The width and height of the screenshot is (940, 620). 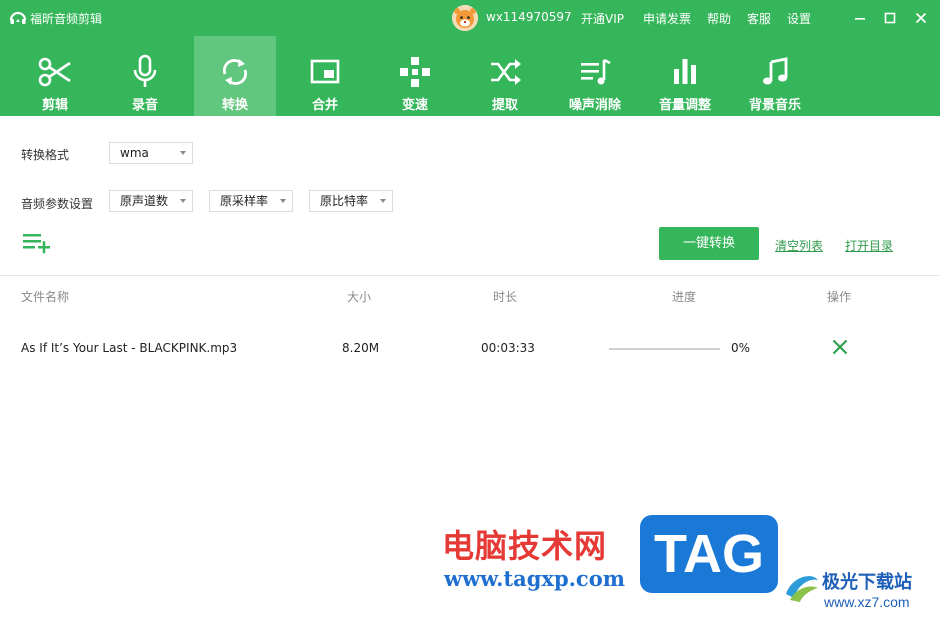 What do you see at coordinates (504, 105) in the screenshot?
I see `tab-label: 提取` at bounding box center [504, 105].